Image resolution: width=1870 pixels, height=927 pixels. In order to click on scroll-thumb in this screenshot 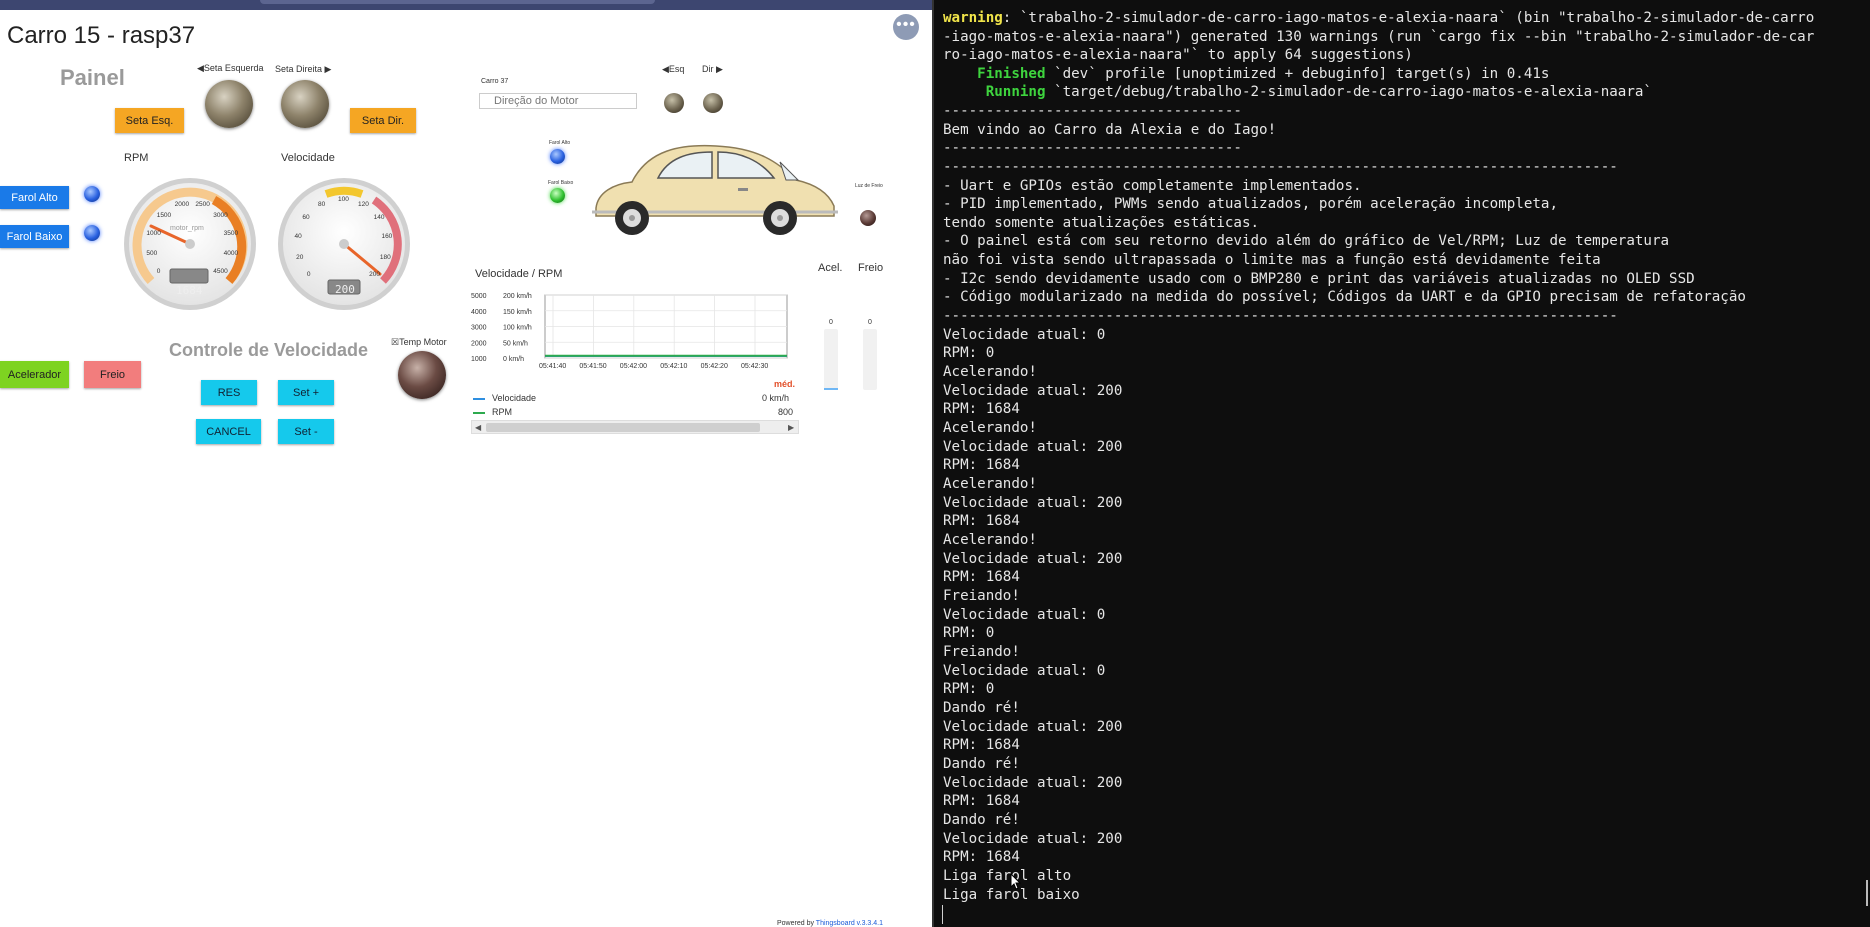, I will do `click(623, 427)`.